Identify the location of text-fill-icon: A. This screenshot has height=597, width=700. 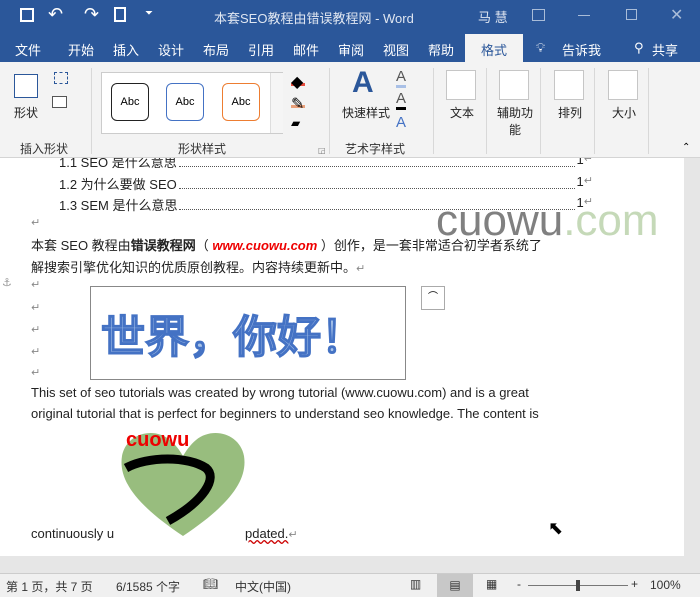
(401, 78).